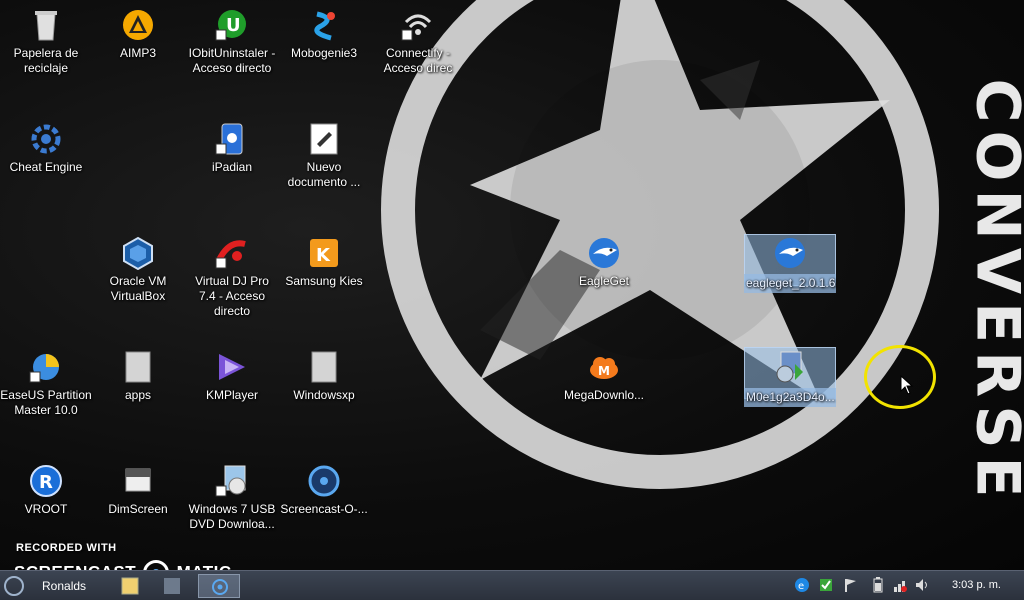 This screenshot has height=600, width=1024. Describe the element at coordinates (850, 585) in the screenshot. I see `action-center-flag-icon` at that location.